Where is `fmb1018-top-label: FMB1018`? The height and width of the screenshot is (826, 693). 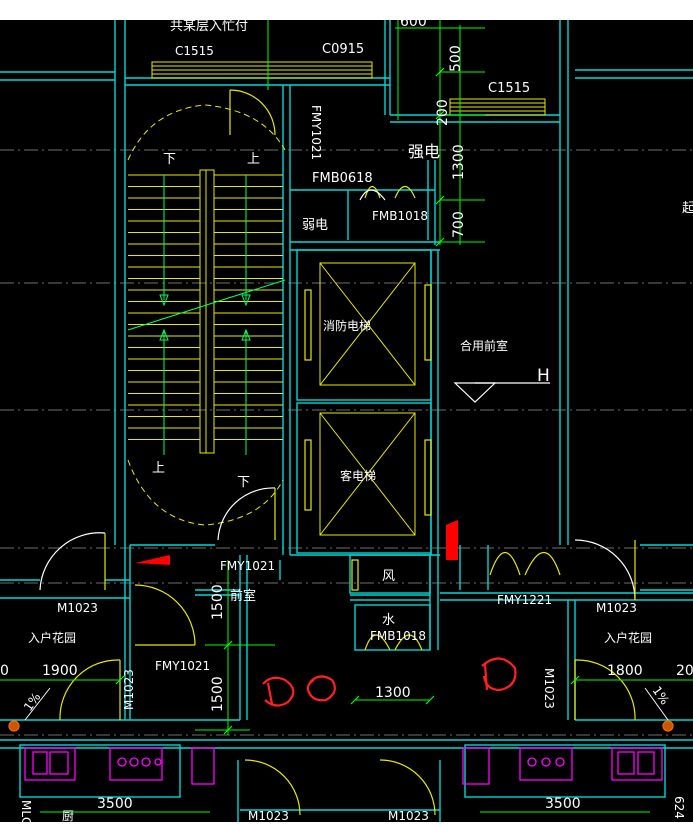
fmb1018-top-label: FMB1018 is located at coordinates (400, 216).